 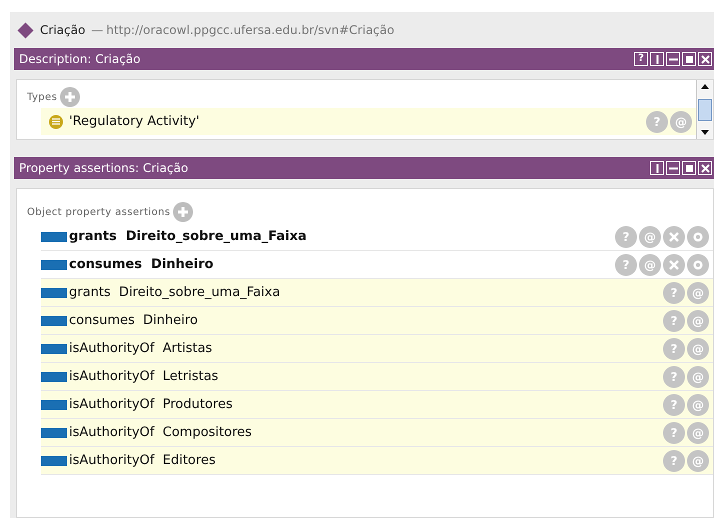 What do you see at coordinates (377, 405) in the screenshot?
I see `assertion-row: isAuthorityOf Produtores ? @` at bounding box center [377, 405].